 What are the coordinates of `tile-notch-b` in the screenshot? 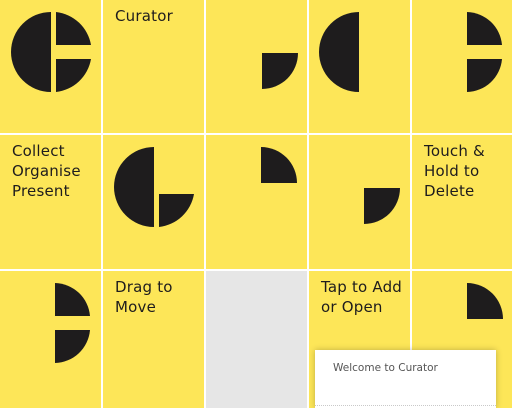 It's located at (50, 339).